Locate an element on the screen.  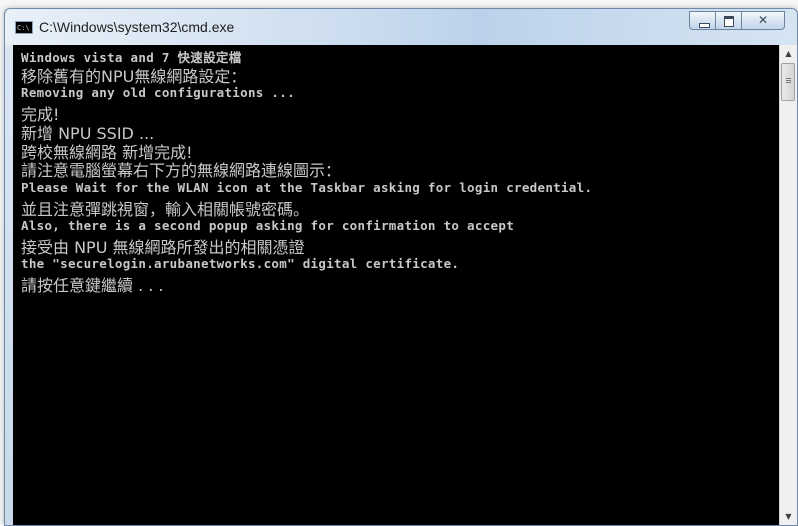
console-line: 並且注意彈跳視窗，輸入相關帳號密碼。 is located at coordinates (165, 209).